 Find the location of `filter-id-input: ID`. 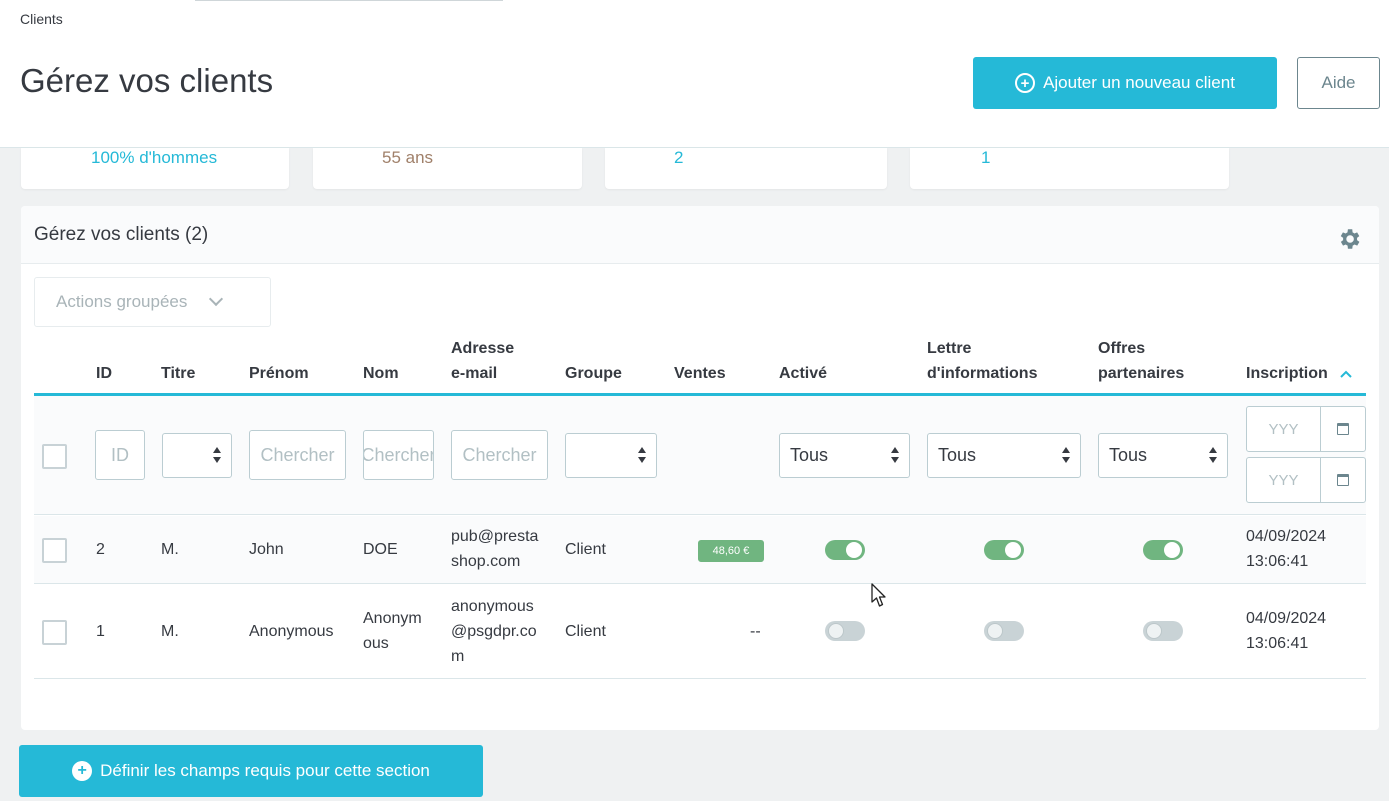

filter-id-input: ID is located at coordinates (120, 455).